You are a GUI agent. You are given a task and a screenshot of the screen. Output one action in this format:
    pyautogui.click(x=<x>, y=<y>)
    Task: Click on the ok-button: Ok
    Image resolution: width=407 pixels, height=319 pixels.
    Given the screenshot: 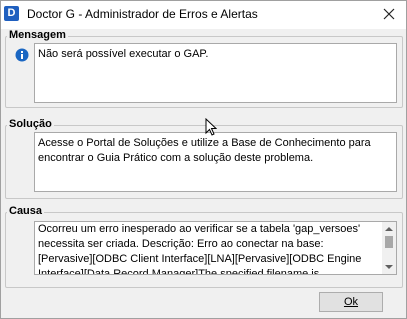 What is the action you would take?
    pyautogui.click(x=351, y=302)
    